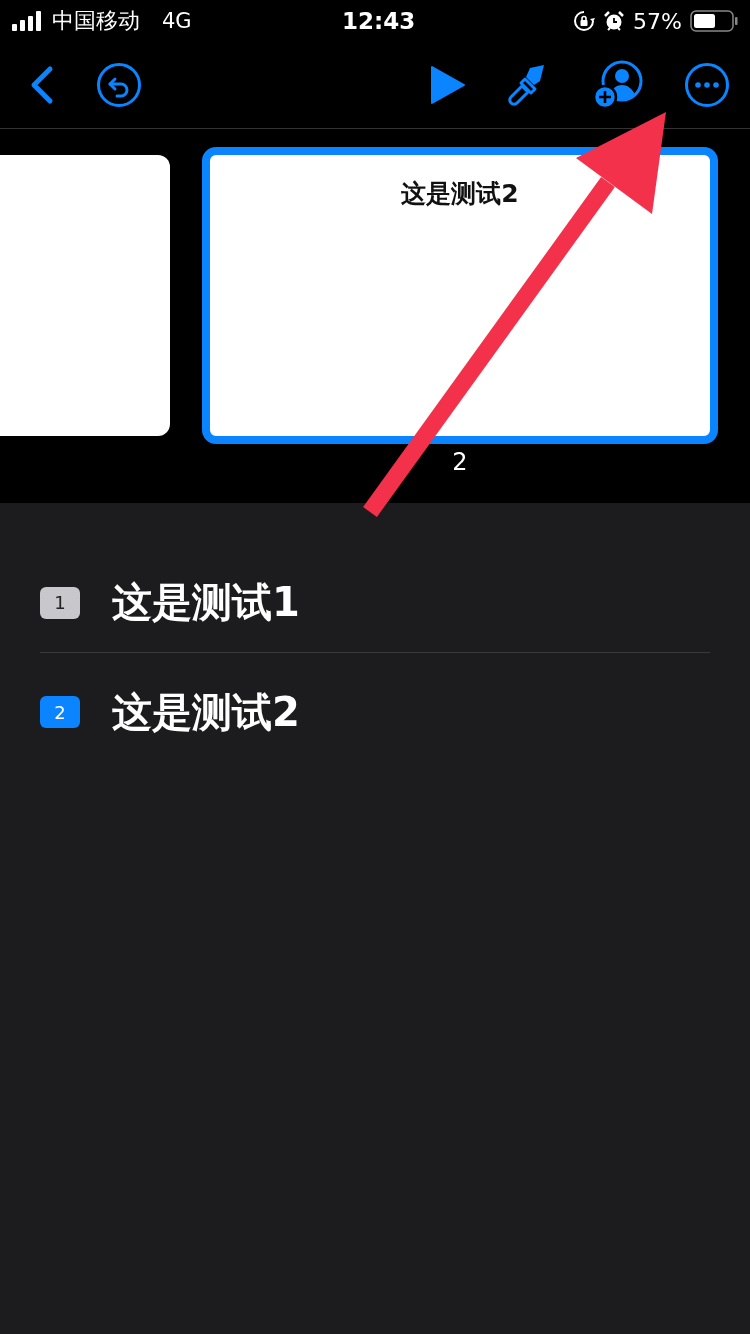 The image size is (750, 1334). What do you see at coordinates (614, 21) in the screenshot?
I see `alarm-icon` at bounding box center [614, 21].